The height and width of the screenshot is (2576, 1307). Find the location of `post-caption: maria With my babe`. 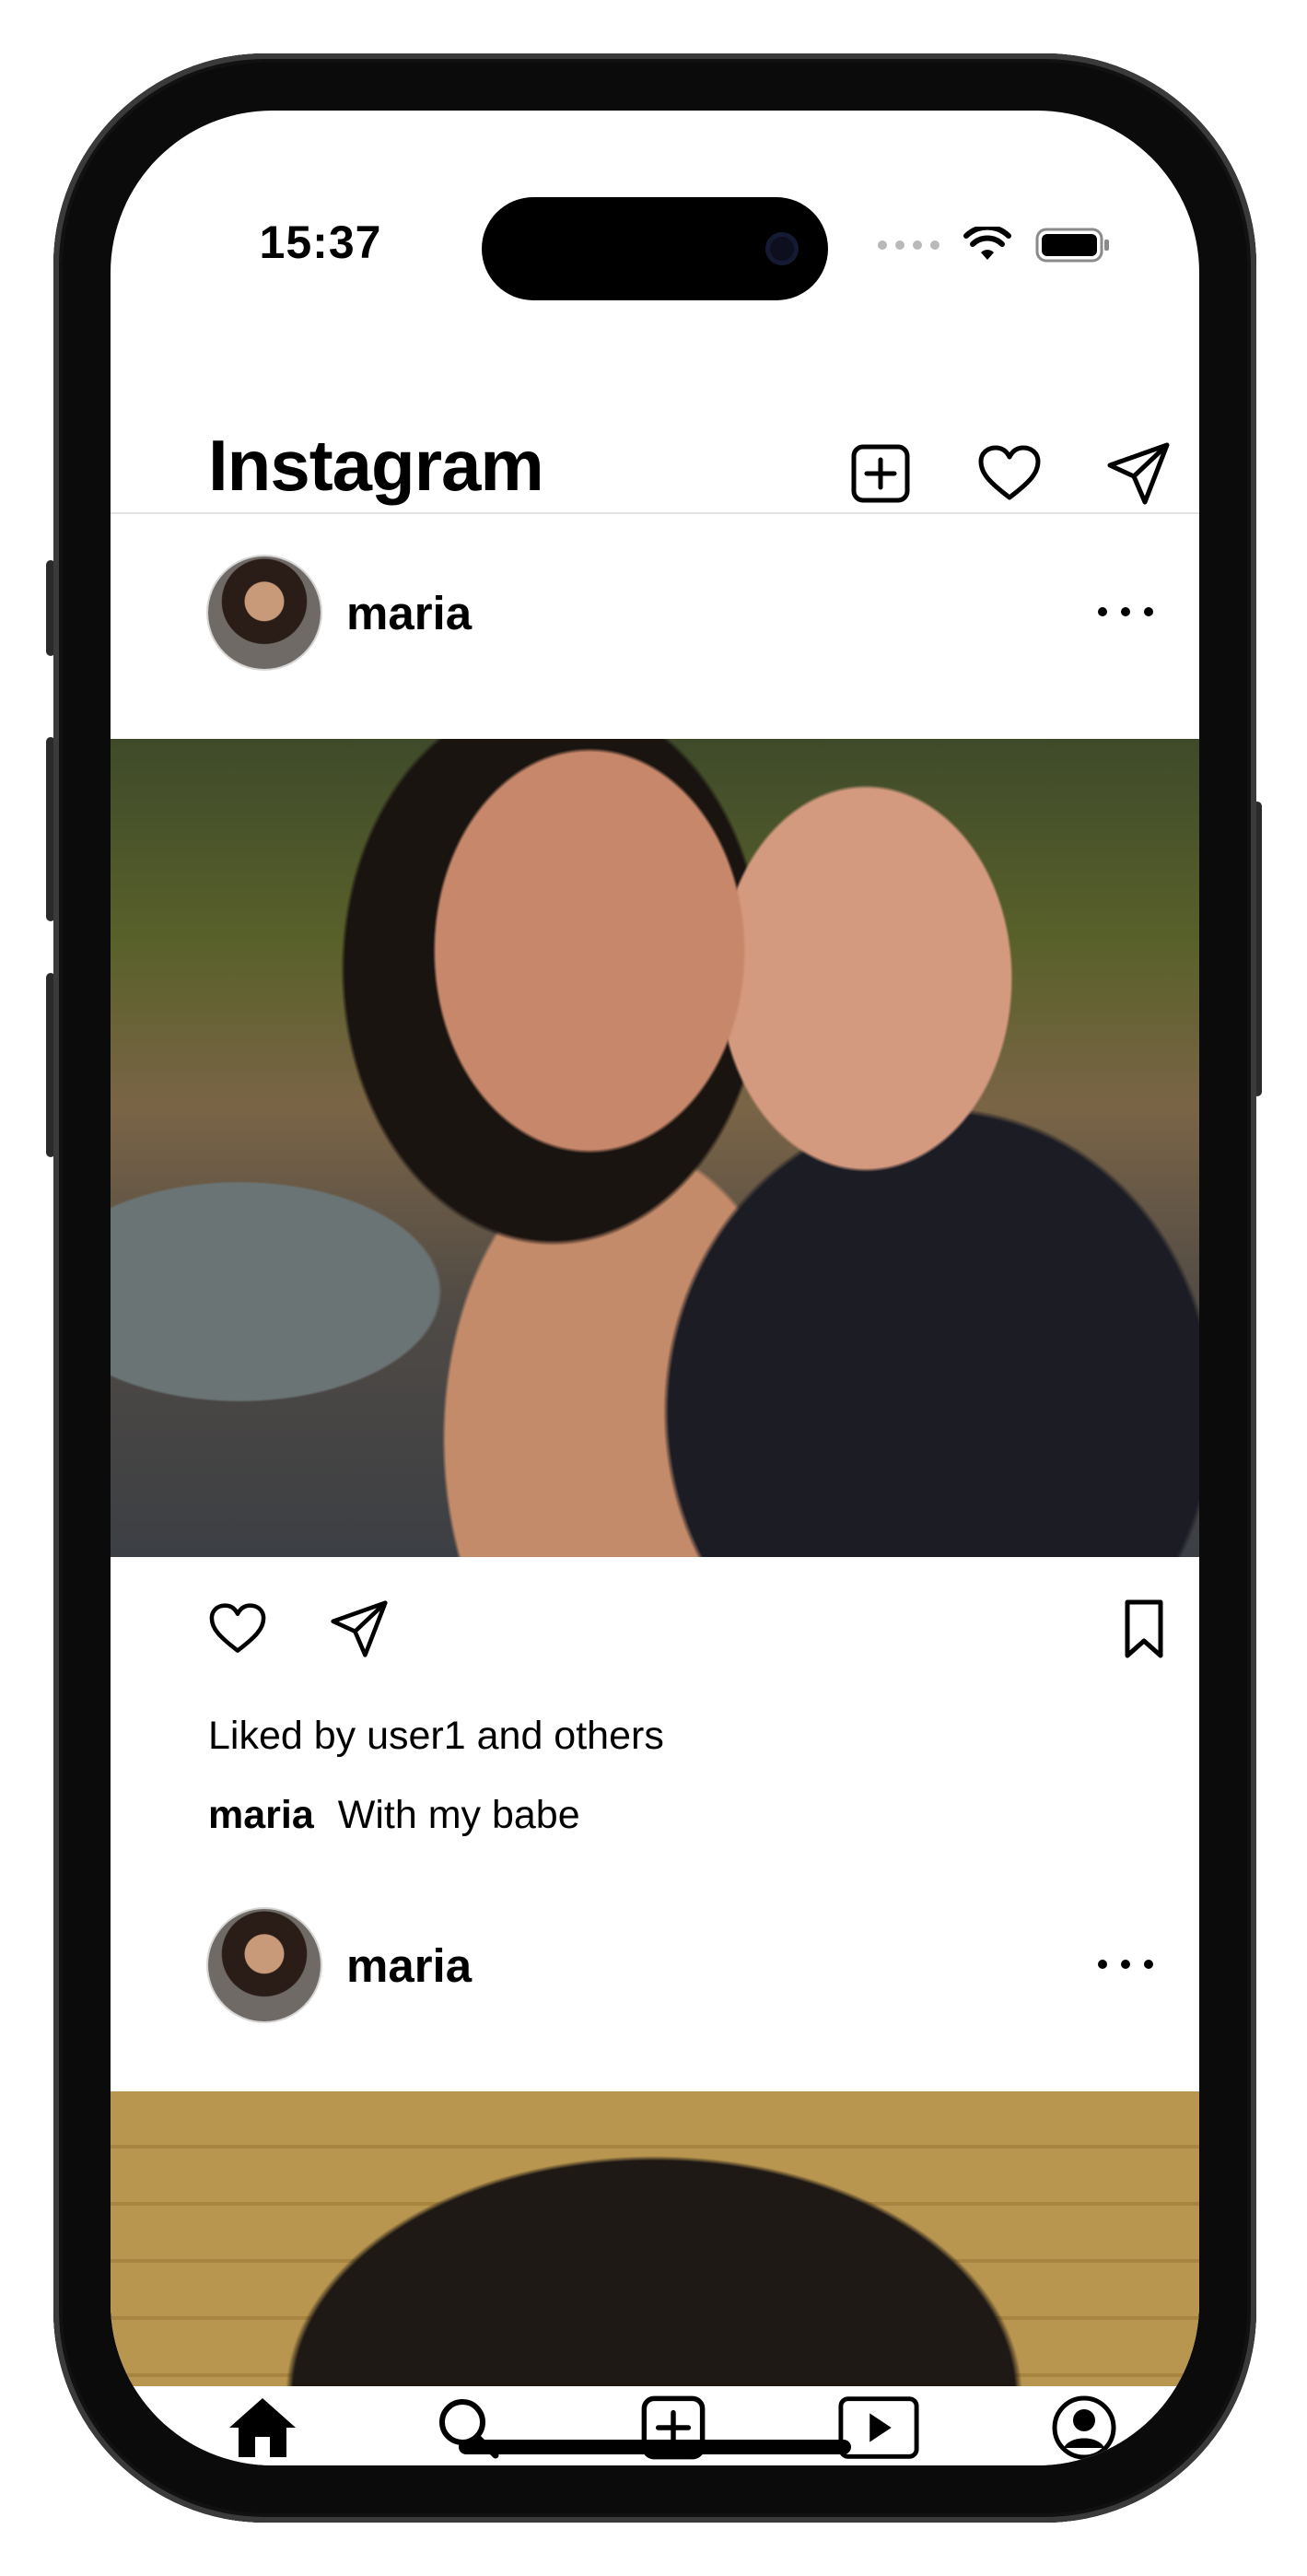

post-caption: maria With my babe is located at coordinates (394, 1815).